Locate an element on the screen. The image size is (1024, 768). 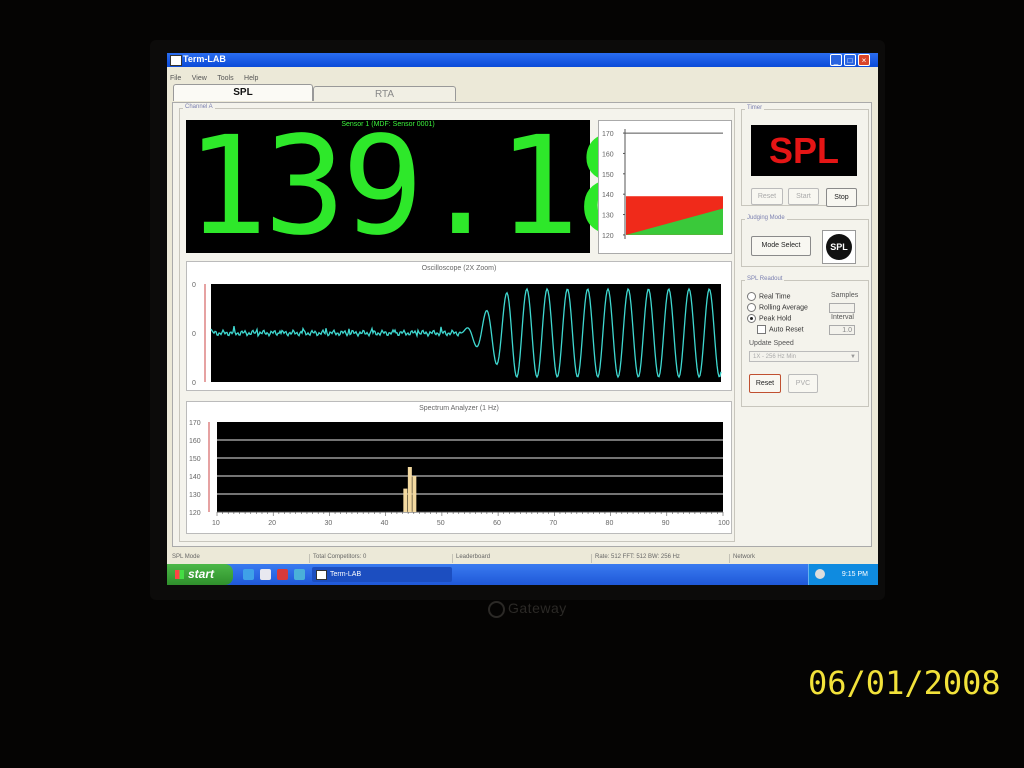
judging-mode-label: Judging Mode is located at coordinates (766, 218).